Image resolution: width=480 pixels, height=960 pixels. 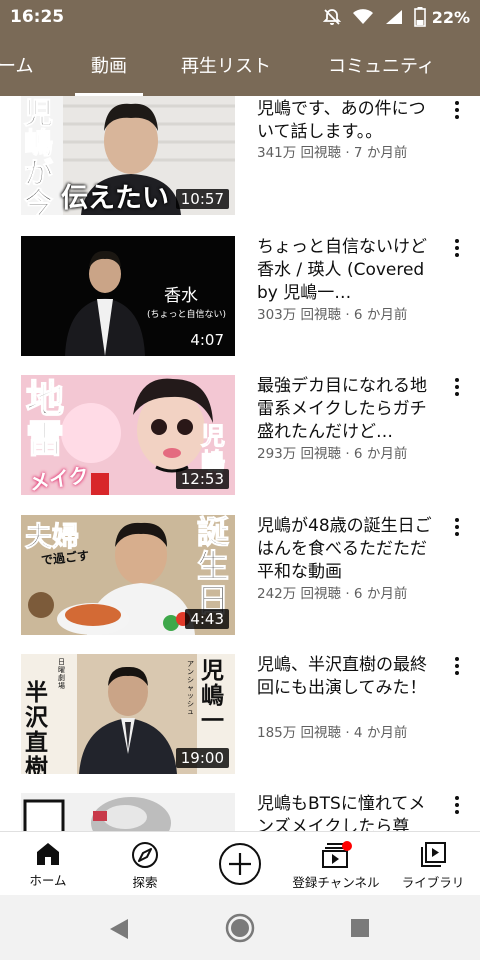 I want to click on thumbnail-caption-vertical: 児 嶋, so click(x=213, y=449).